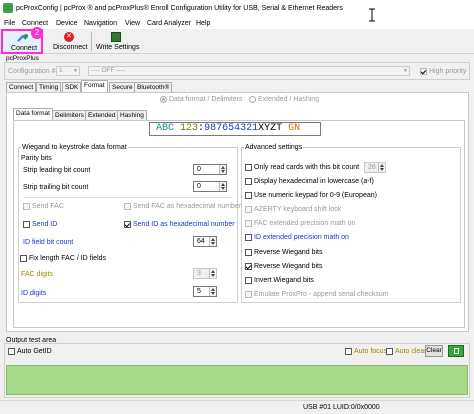  Describe the element at coordinates (34, 351) in the screenshot. I see `auto-getid-label: Auto GetID` at that location.